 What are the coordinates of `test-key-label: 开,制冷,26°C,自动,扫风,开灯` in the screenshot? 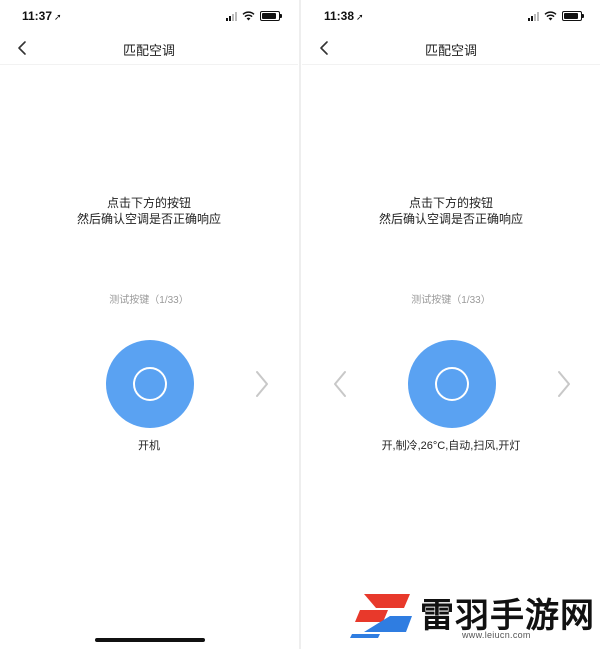 It's located at (451, 446).